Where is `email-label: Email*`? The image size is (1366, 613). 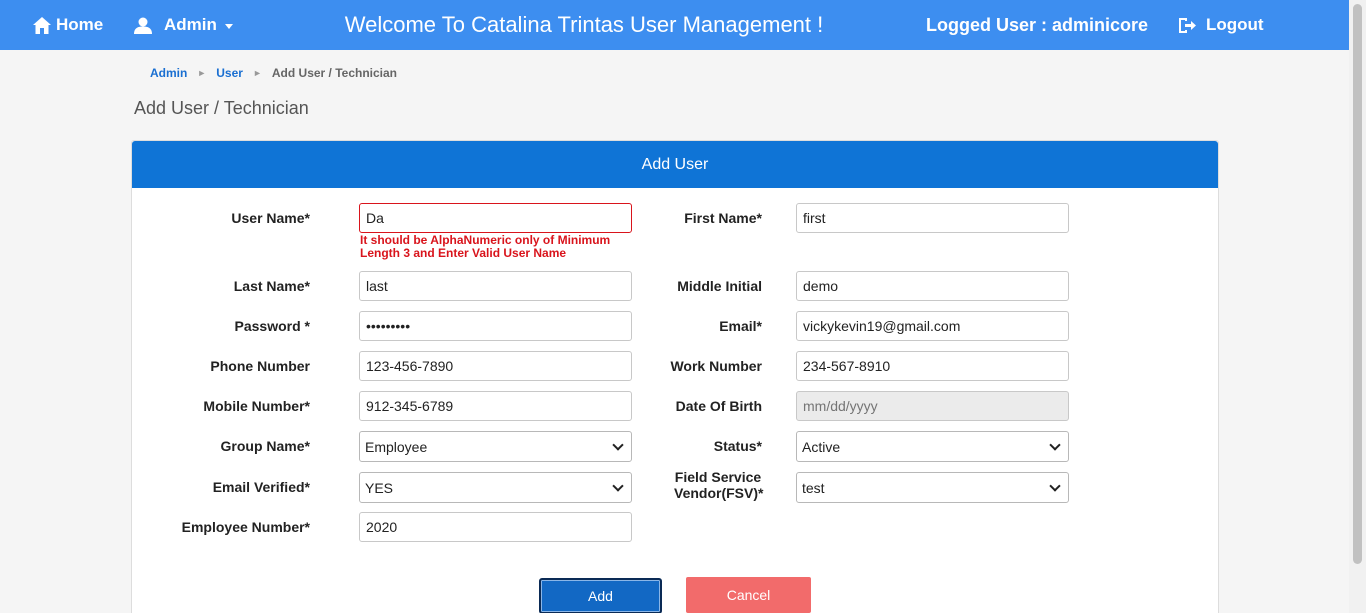 email-label: Email* is located at coordinates (740, 326).